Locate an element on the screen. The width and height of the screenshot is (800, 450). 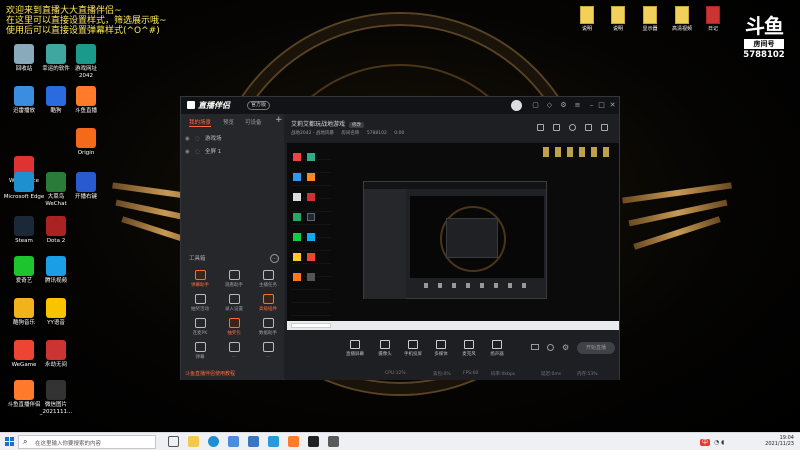
desktop-icon: 游戏网址 2042 is located at coordinates (86, 61).